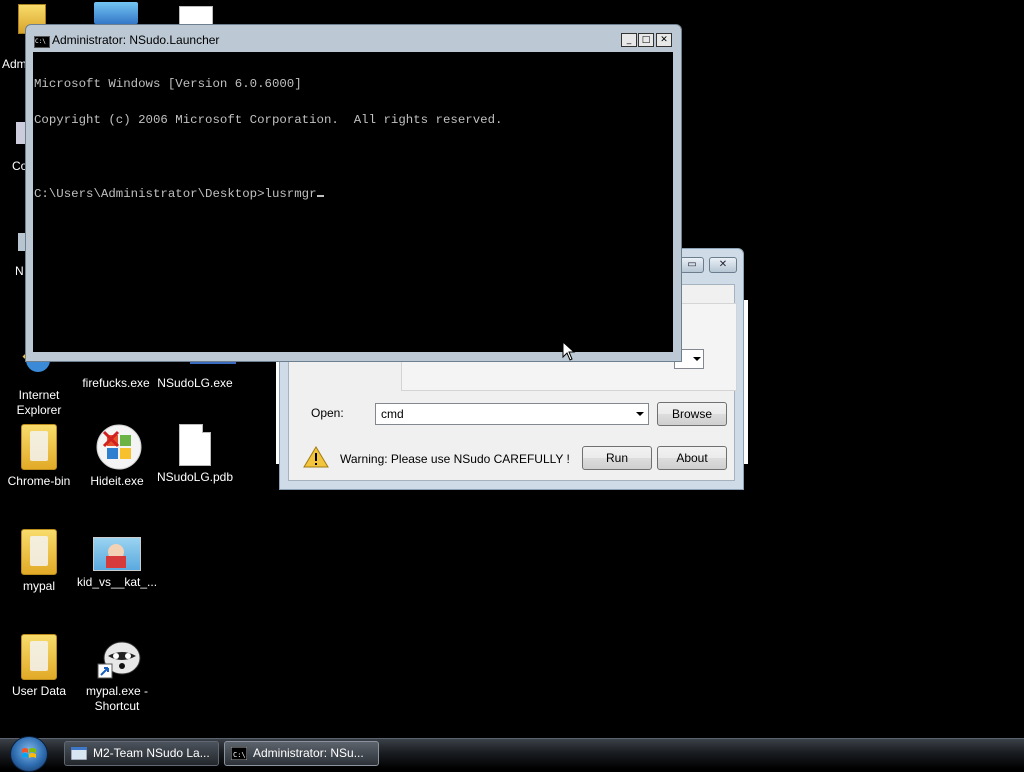 The image size is (1024, 772). What do you see at coordinates (353, 38) in the screenshot?
I see `cmd-titlebar: C:\ Administrator: NSudo.Launcher _ □ ✕` at bounding box center [353, 38].